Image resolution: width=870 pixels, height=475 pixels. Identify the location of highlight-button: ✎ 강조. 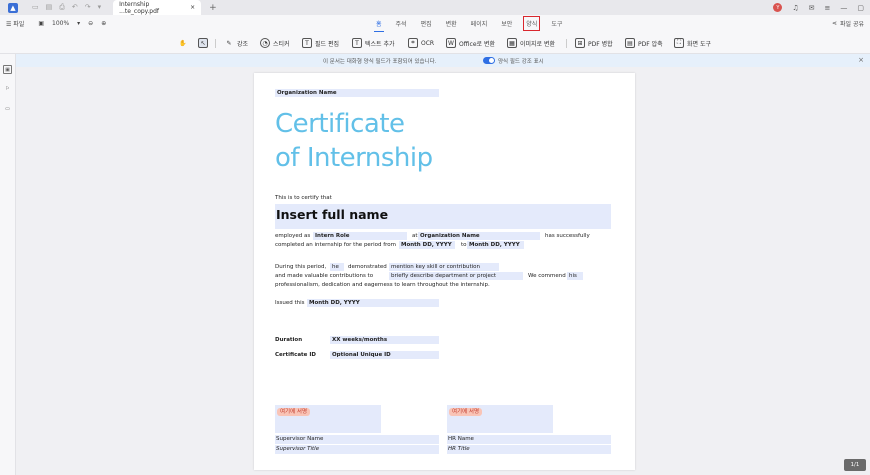
(236, 43).